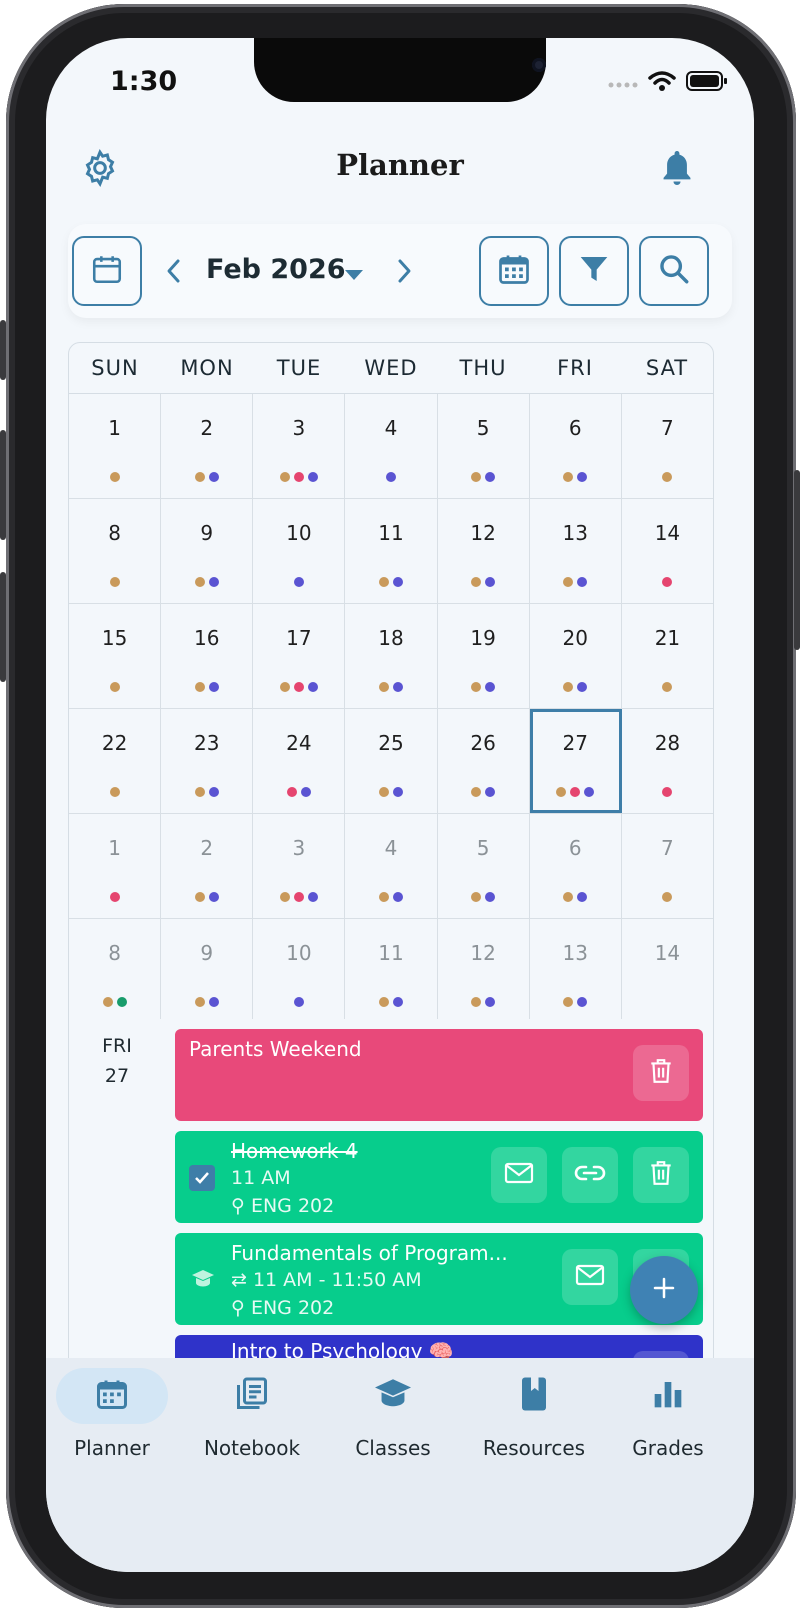 The image size is (800, 1615). I want to click on calendar-day: 28, so click(667, 761).